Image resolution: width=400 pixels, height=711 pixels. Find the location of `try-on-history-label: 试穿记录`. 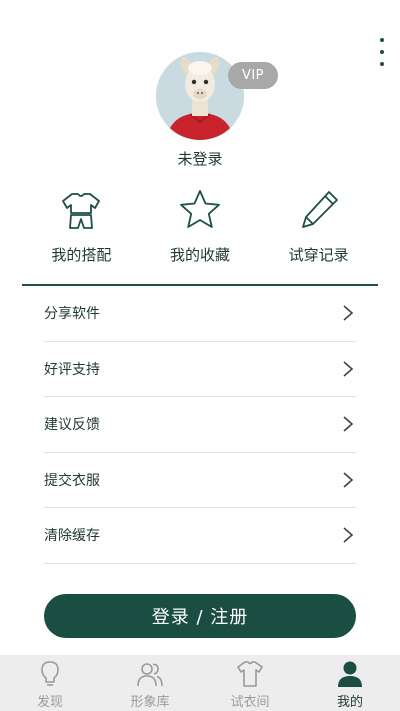

try-on-history-label: 试穿记录 is located at coordinates (318, 255).